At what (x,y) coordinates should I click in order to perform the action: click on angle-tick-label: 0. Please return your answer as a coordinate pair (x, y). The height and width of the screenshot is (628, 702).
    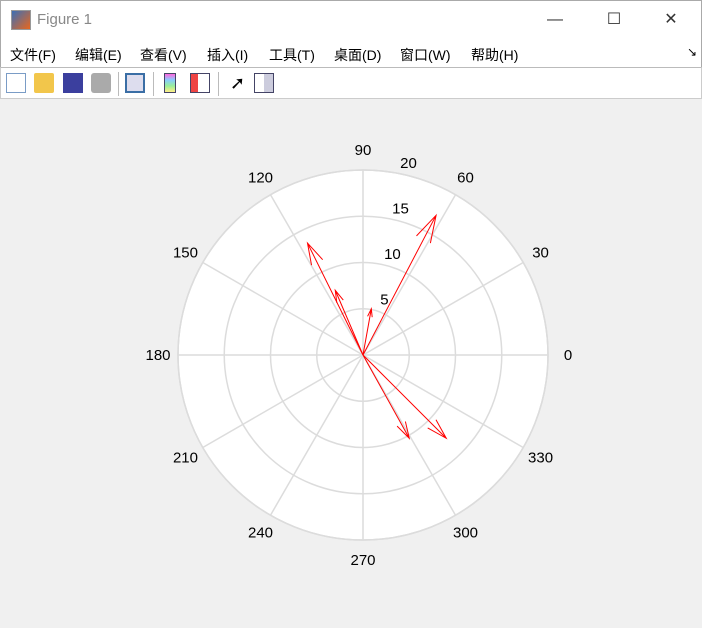
    Looking at the image, I should click on (568, 355).